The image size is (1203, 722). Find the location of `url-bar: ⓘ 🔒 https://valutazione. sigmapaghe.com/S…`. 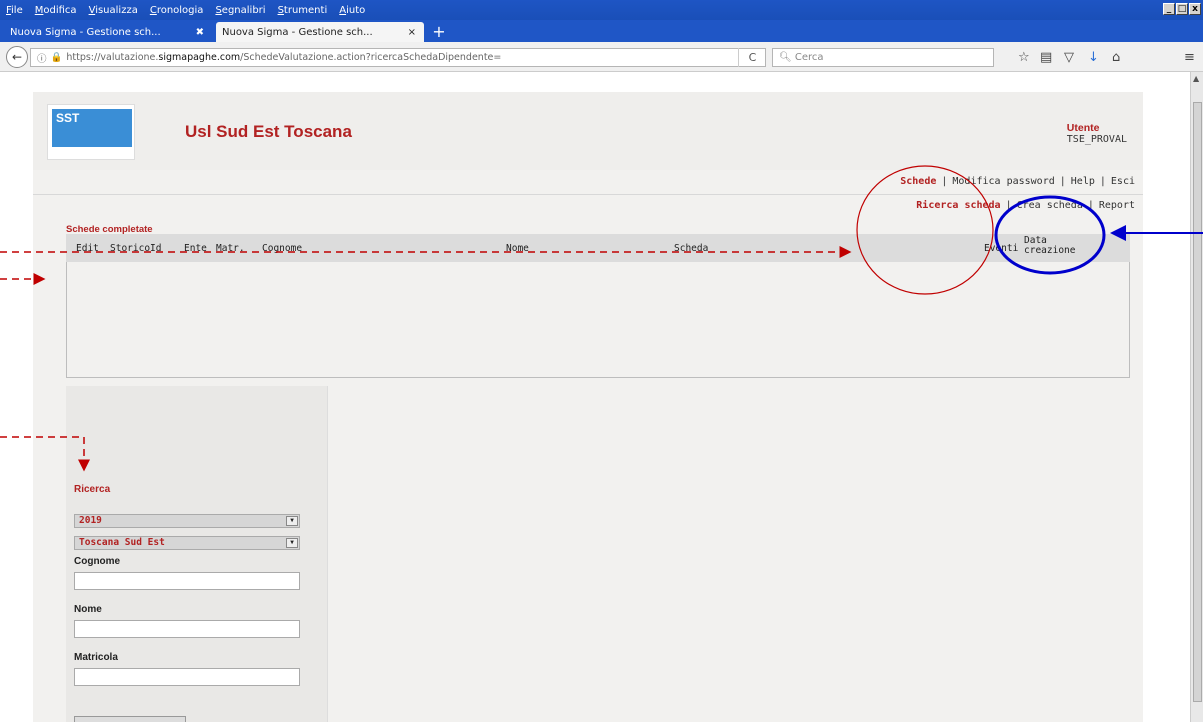

url-bar: ⓘ 🔒 https://valutazione. sigmapaghe.com/S… is located at coordinates (398, 57).